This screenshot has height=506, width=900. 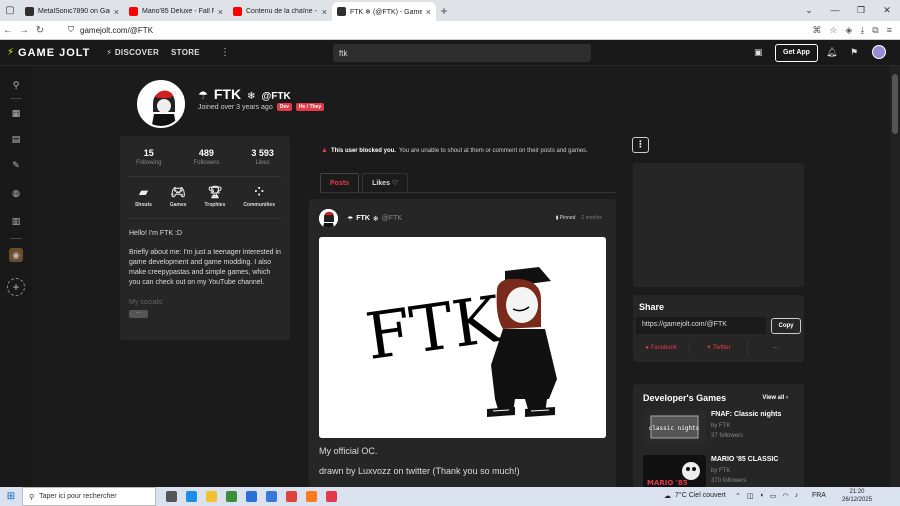 I want to click on star-icon: ☆, so click(x=833, y=30).